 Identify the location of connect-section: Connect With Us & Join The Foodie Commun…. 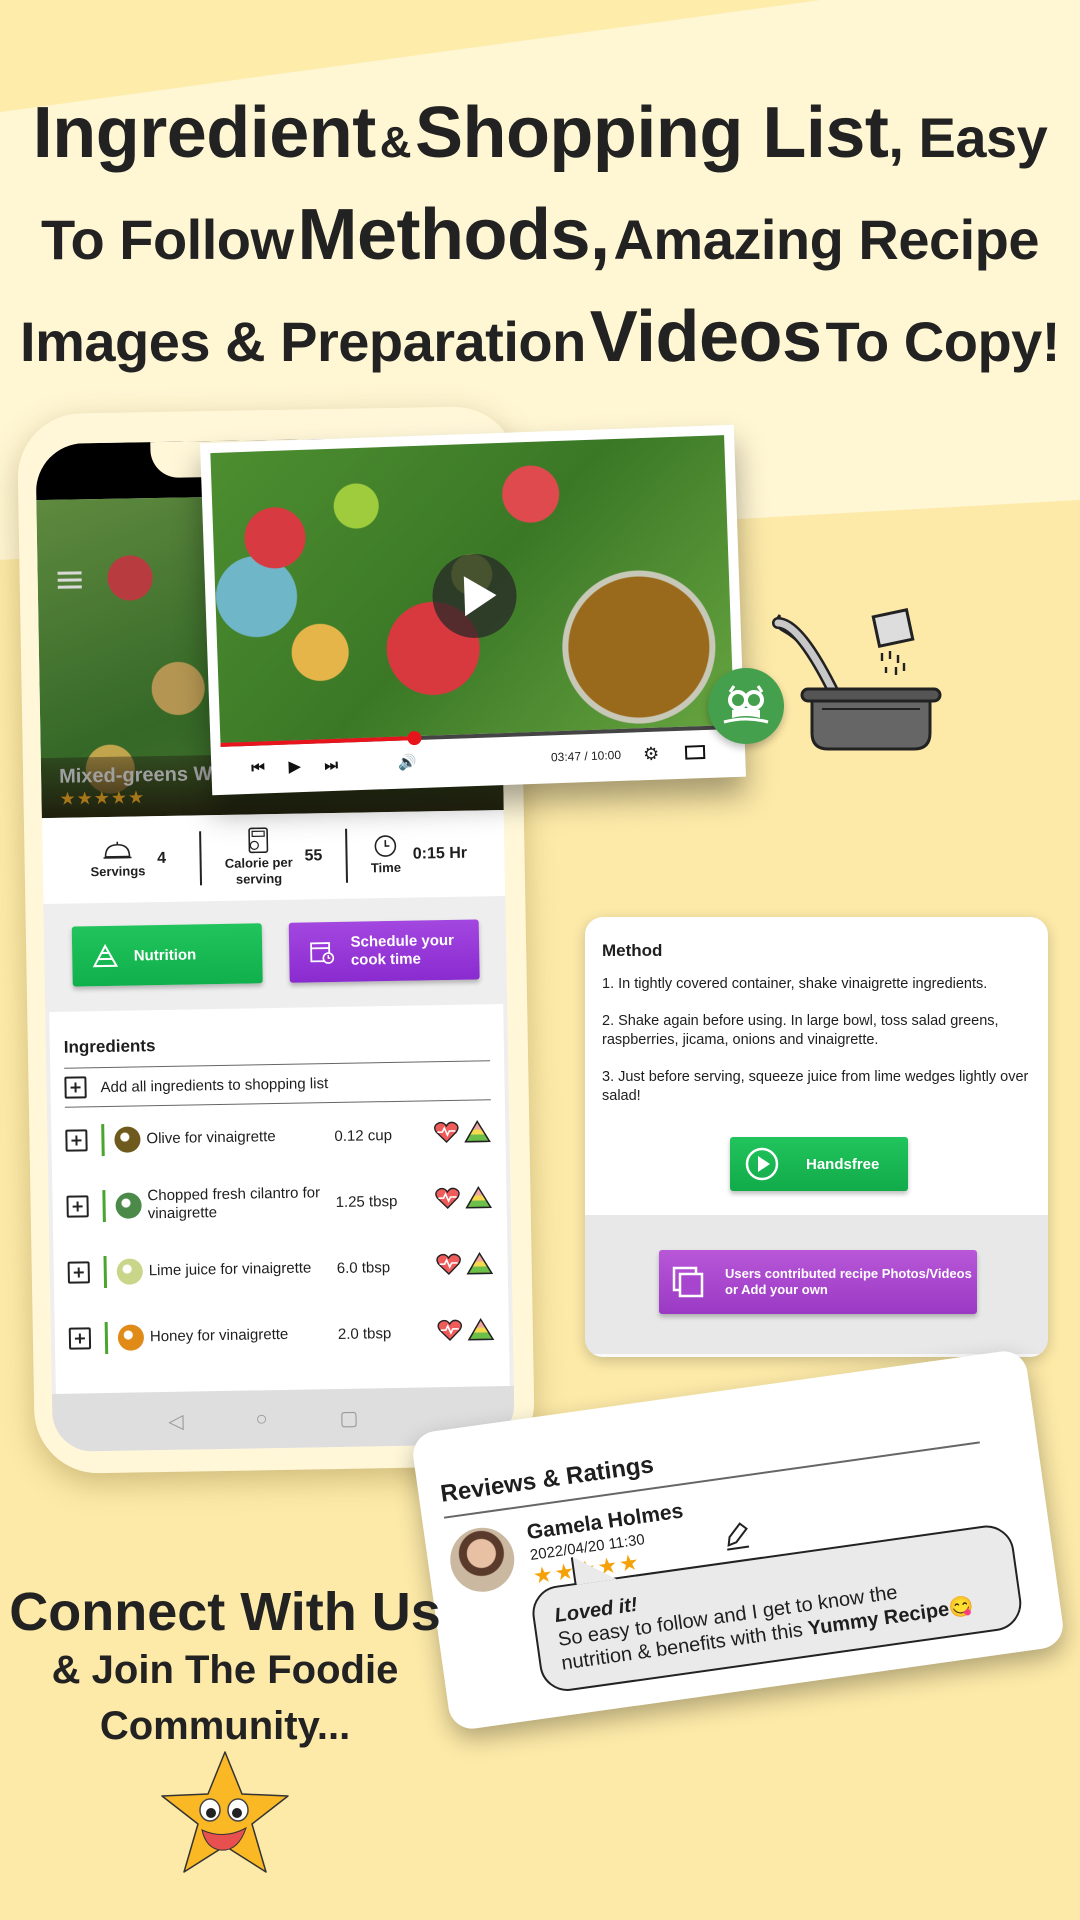
(225, 1668).